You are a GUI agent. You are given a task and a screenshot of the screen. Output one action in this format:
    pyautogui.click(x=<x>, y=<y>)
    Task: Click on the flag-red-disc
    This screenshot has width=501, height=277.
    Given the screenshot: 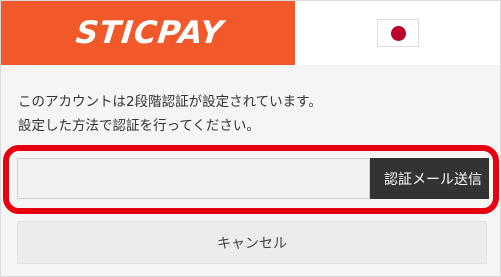 What is the action you would take?
    pyautogui.click(x=398, y=33)
    